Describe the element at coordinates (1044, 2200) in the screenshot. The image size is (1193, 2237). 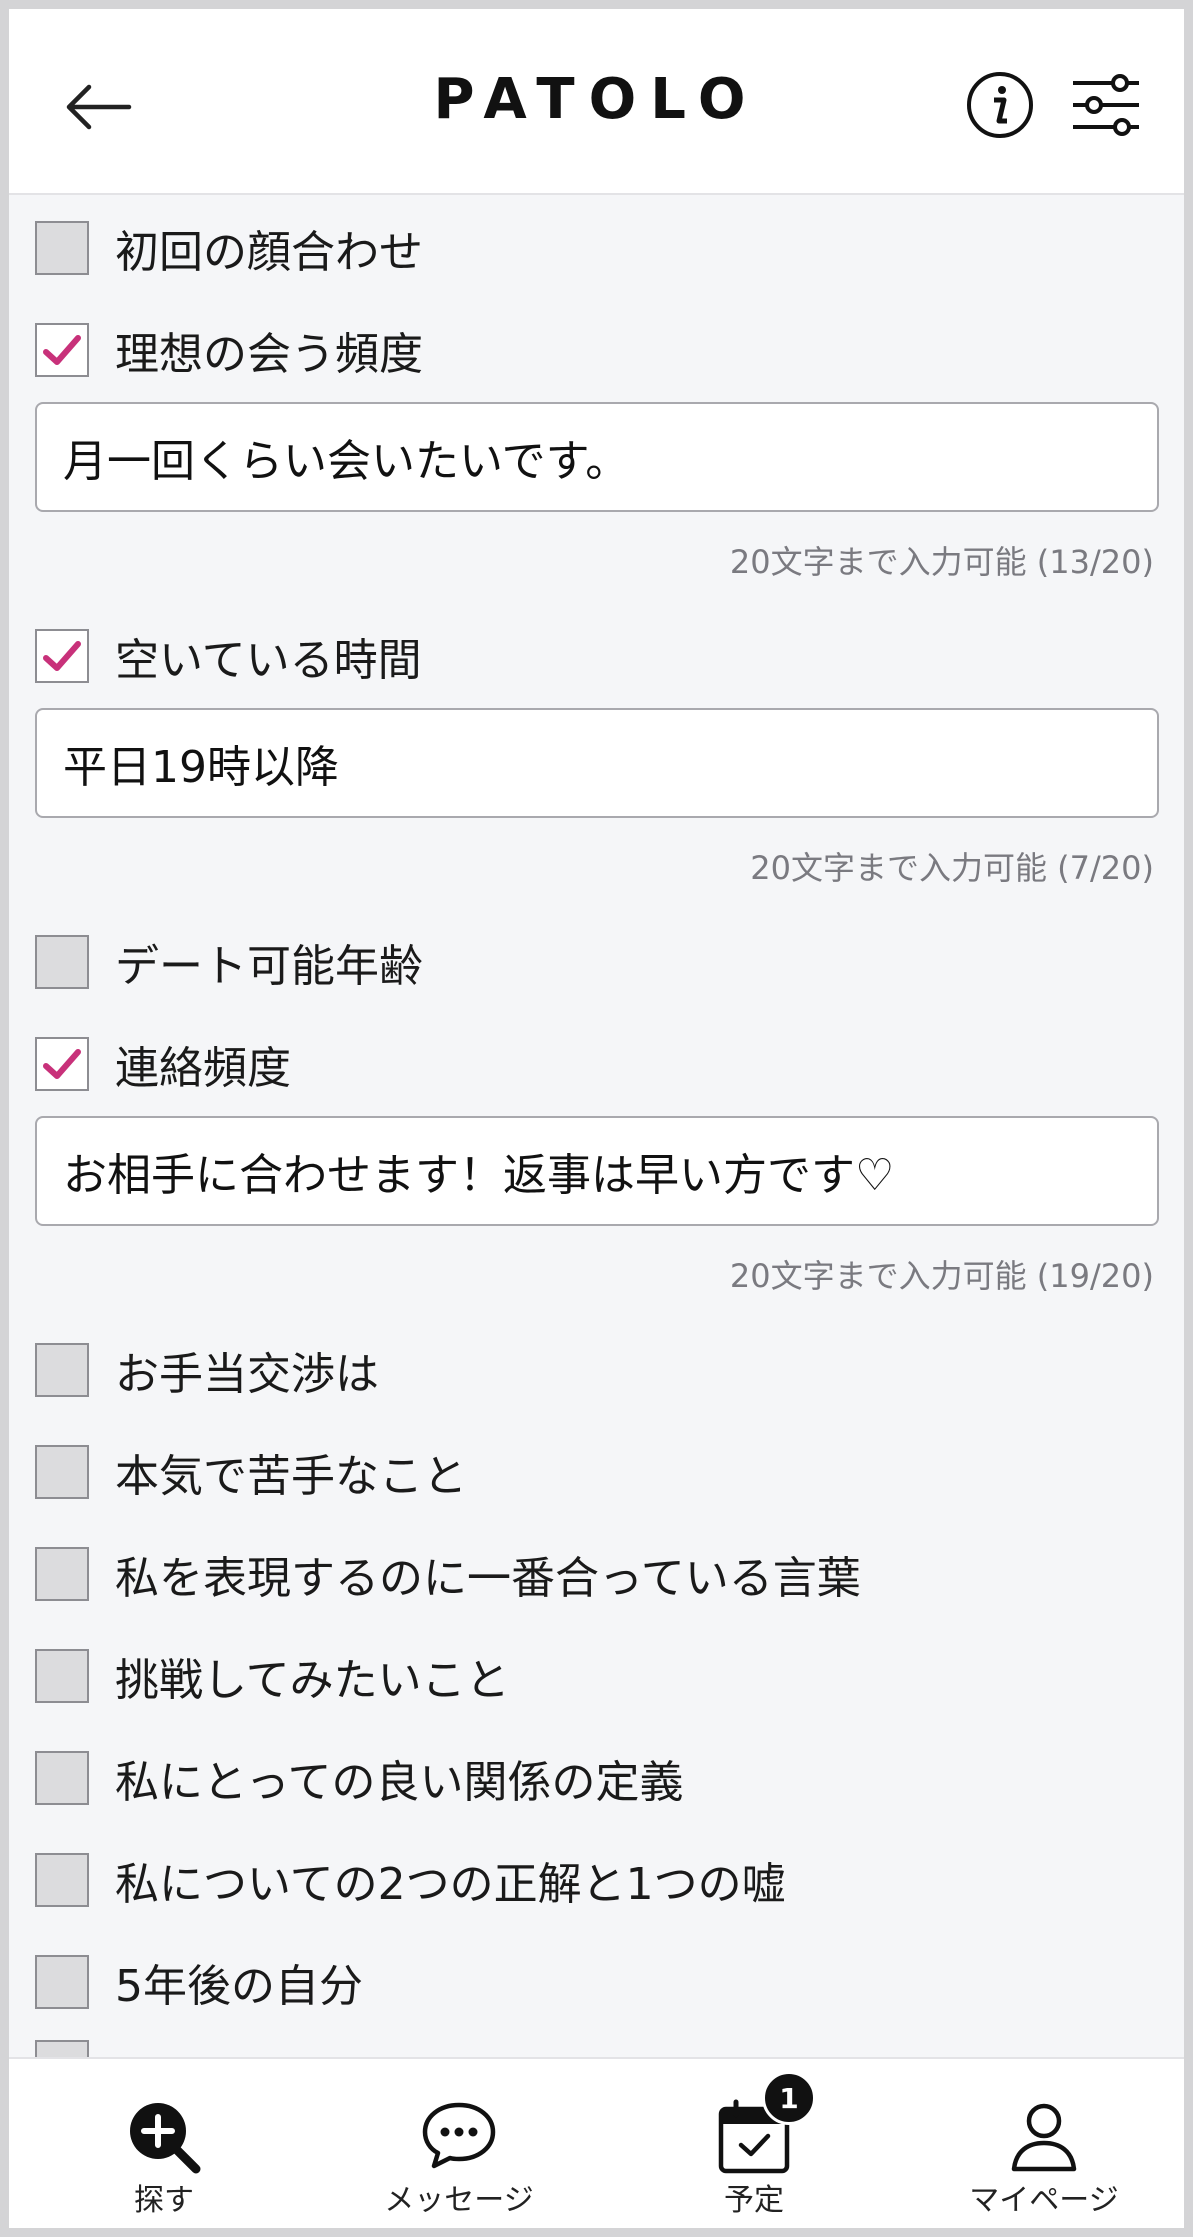
I see `nav-label: マイページ` at that location.